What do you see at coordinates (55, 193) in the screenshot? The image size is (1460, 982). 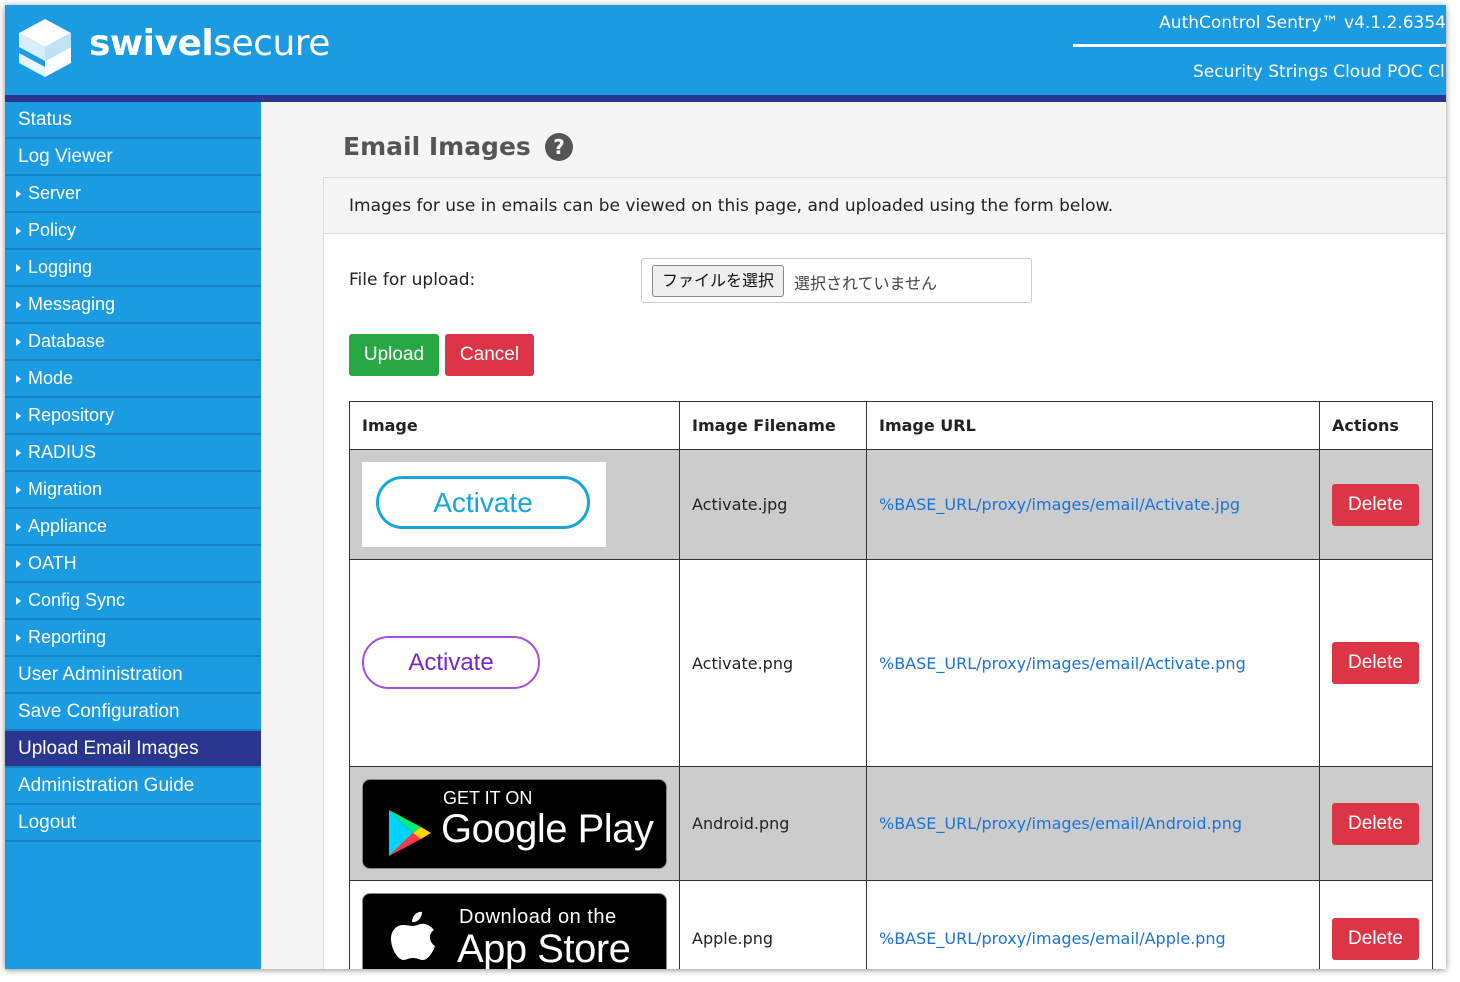 I see `sidebar-item-label: Server` at bounding box center [55, 193].